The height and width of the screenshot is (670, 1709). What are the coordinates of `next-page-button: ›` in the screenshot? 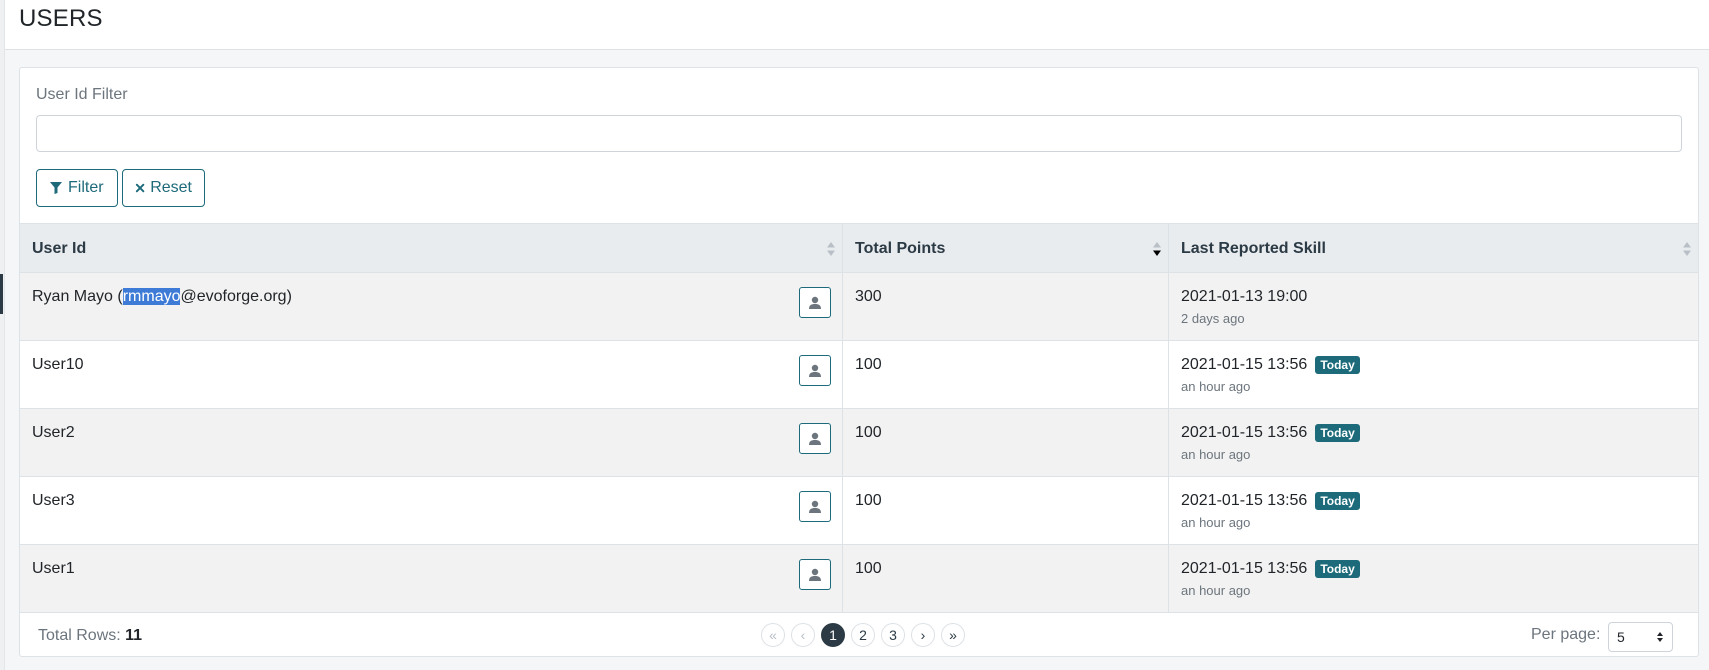 It's located at (923, 635).